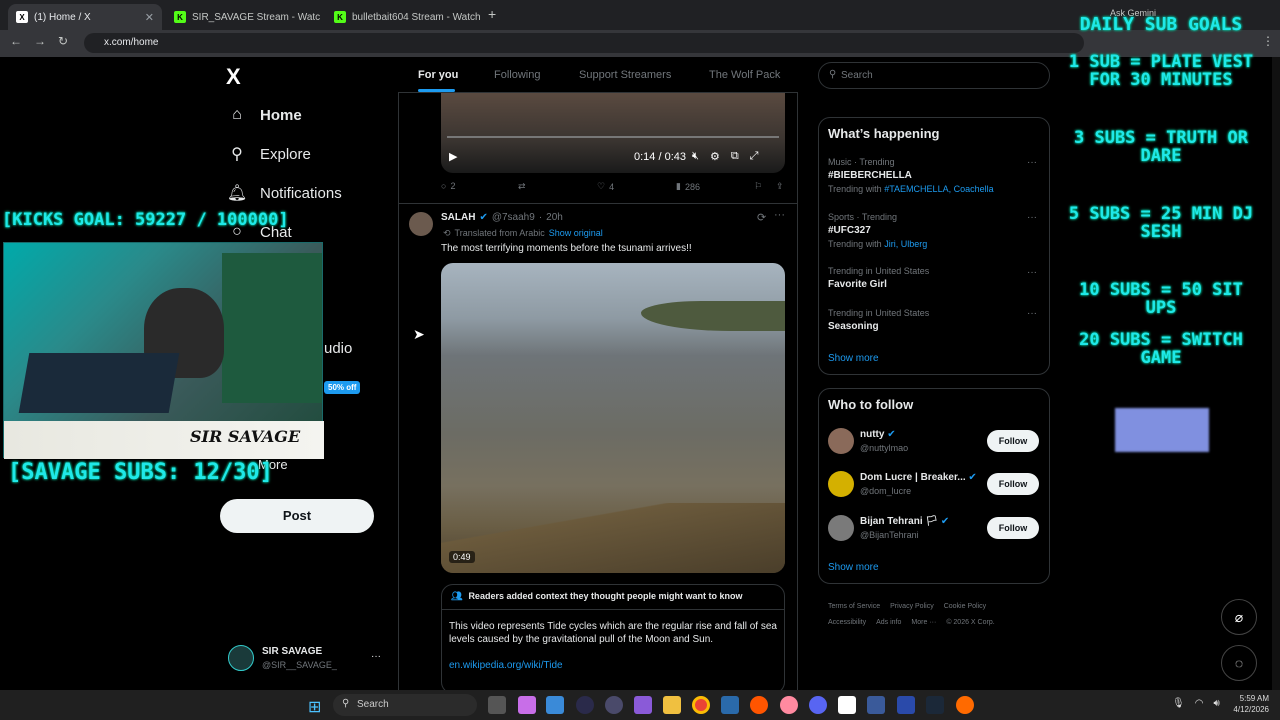 This screenshot has height=720, width=1280. What do you see at coordinates (1276, 373) in the screenshot?
I see `scrollbar` at bounding box center [1276, 373].